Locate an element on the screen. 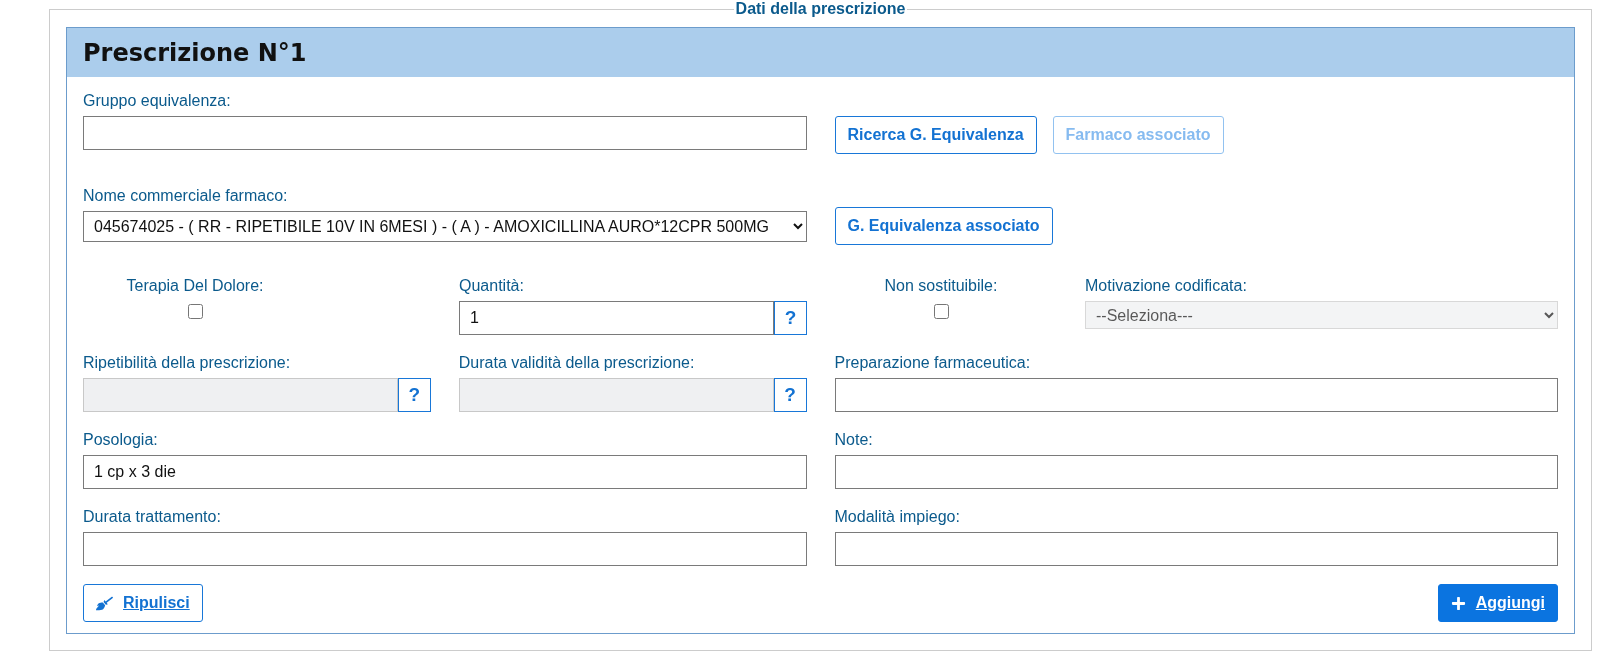  field-label: Posologia: is located at coordinates (121, 439).